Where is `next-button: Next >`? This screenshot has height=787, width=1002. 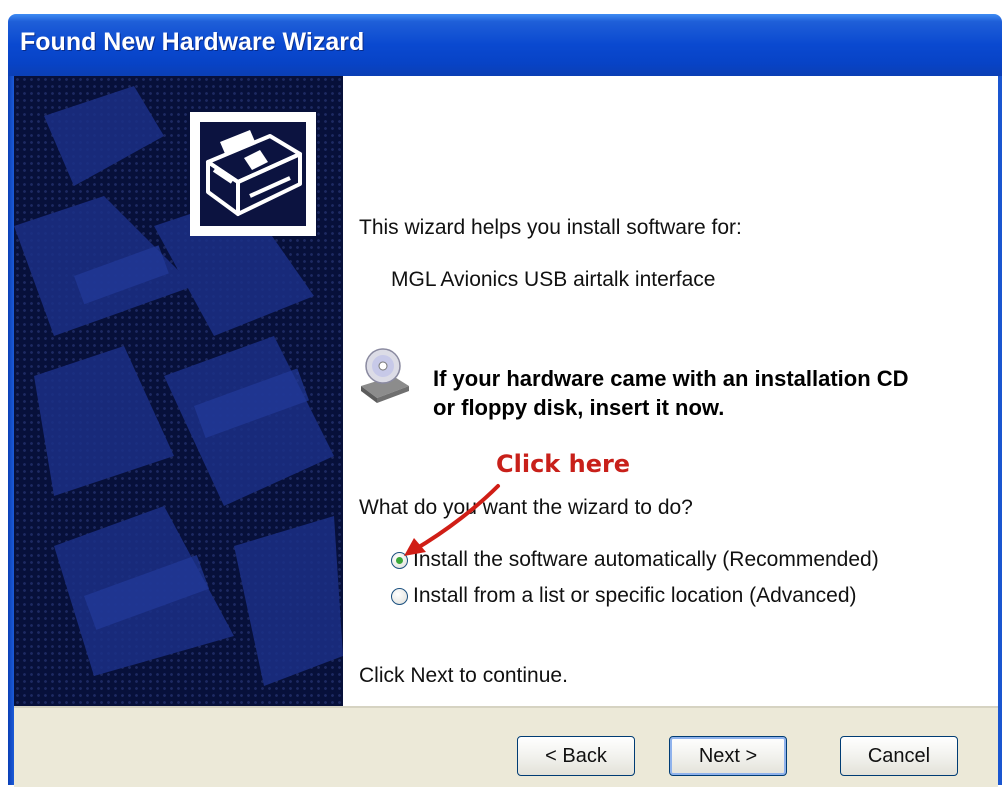 next-button: Next > is located at coordinates (728, 756).